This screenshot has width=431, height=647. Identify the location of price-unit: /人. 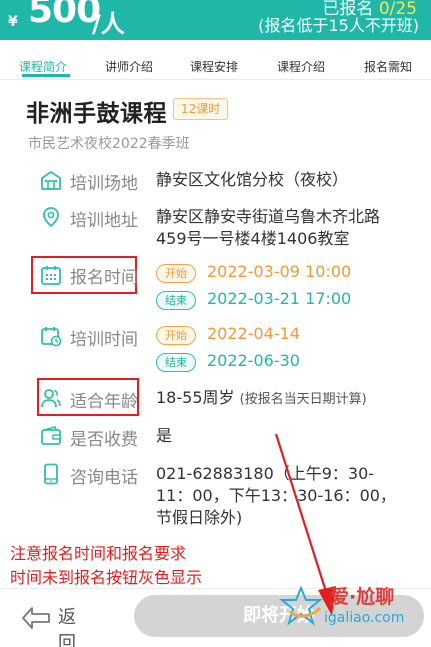
(108, 24).